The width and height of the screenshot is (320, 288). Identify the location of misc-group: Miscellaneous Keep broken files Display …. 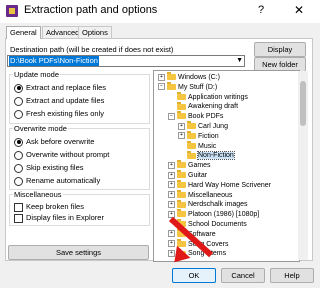
(79, 208).